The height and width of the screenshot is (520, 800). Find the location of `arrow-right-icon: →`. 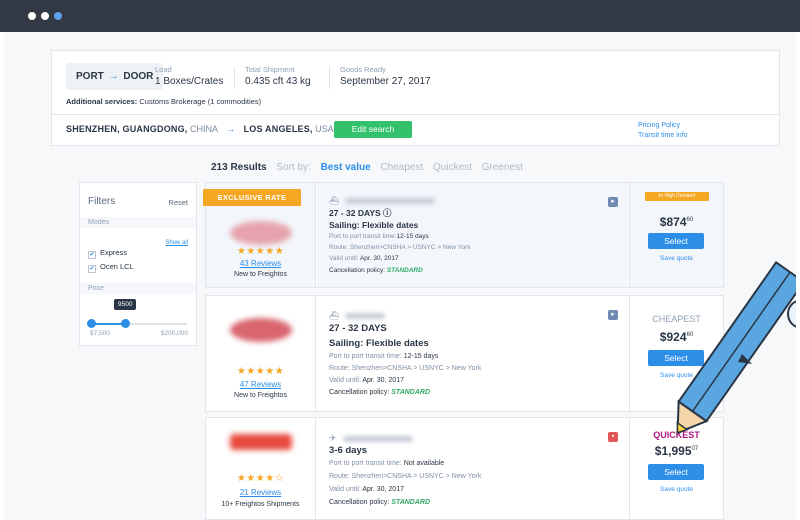

arrow-right-icon: → is located at coordinates (231, 129).